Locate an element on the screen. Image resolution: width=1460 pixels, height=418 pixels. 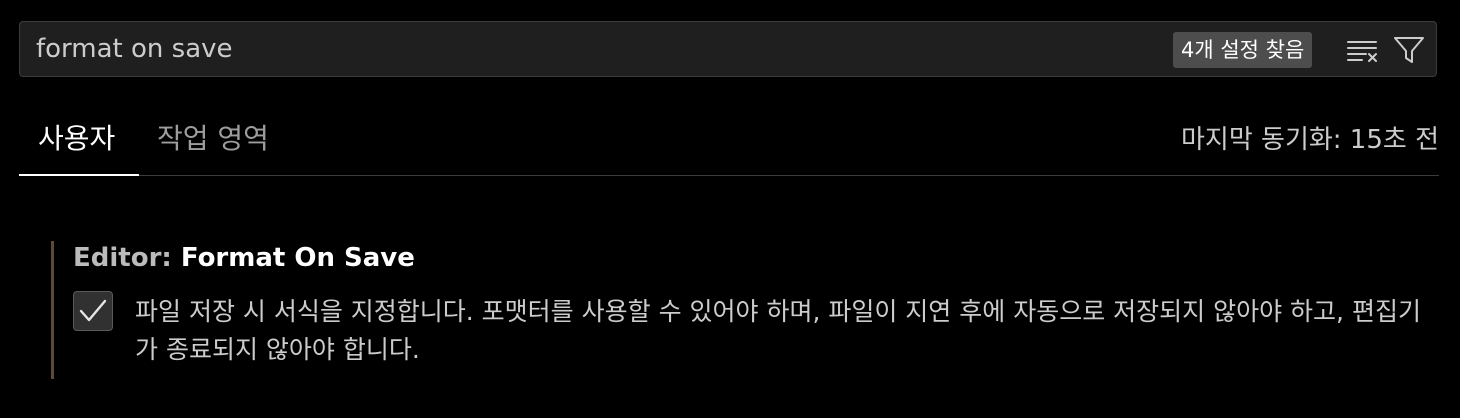
search-input is located at coordinates (586, 49).